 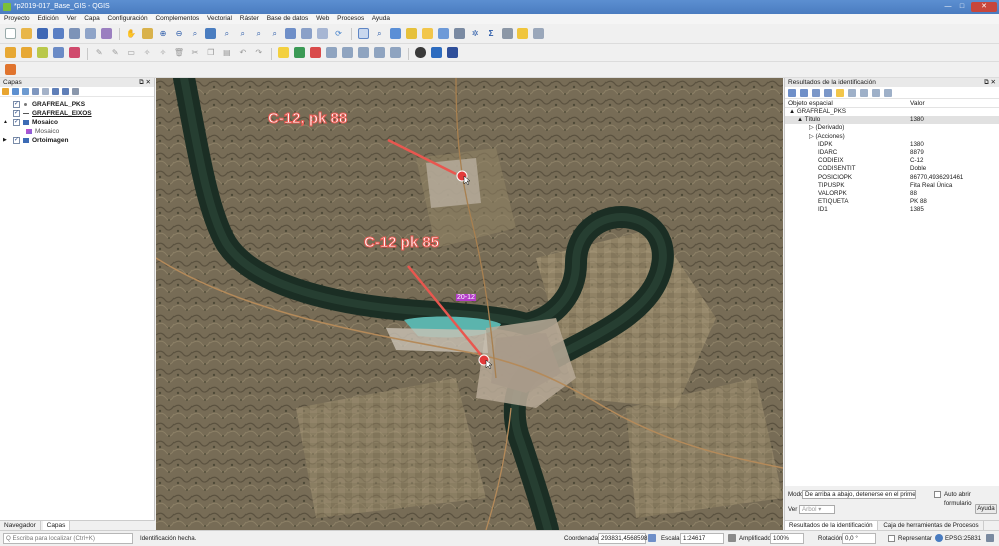 I want to click on layers-panel-controls: ⧉ ✕, so click(x=145, y=82).